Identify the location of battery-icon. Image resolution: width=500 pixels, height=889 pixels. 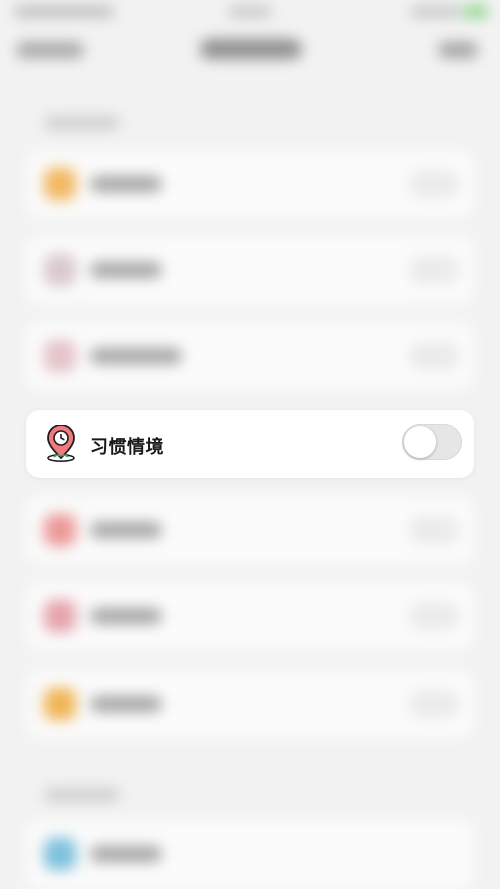
(476, 11).